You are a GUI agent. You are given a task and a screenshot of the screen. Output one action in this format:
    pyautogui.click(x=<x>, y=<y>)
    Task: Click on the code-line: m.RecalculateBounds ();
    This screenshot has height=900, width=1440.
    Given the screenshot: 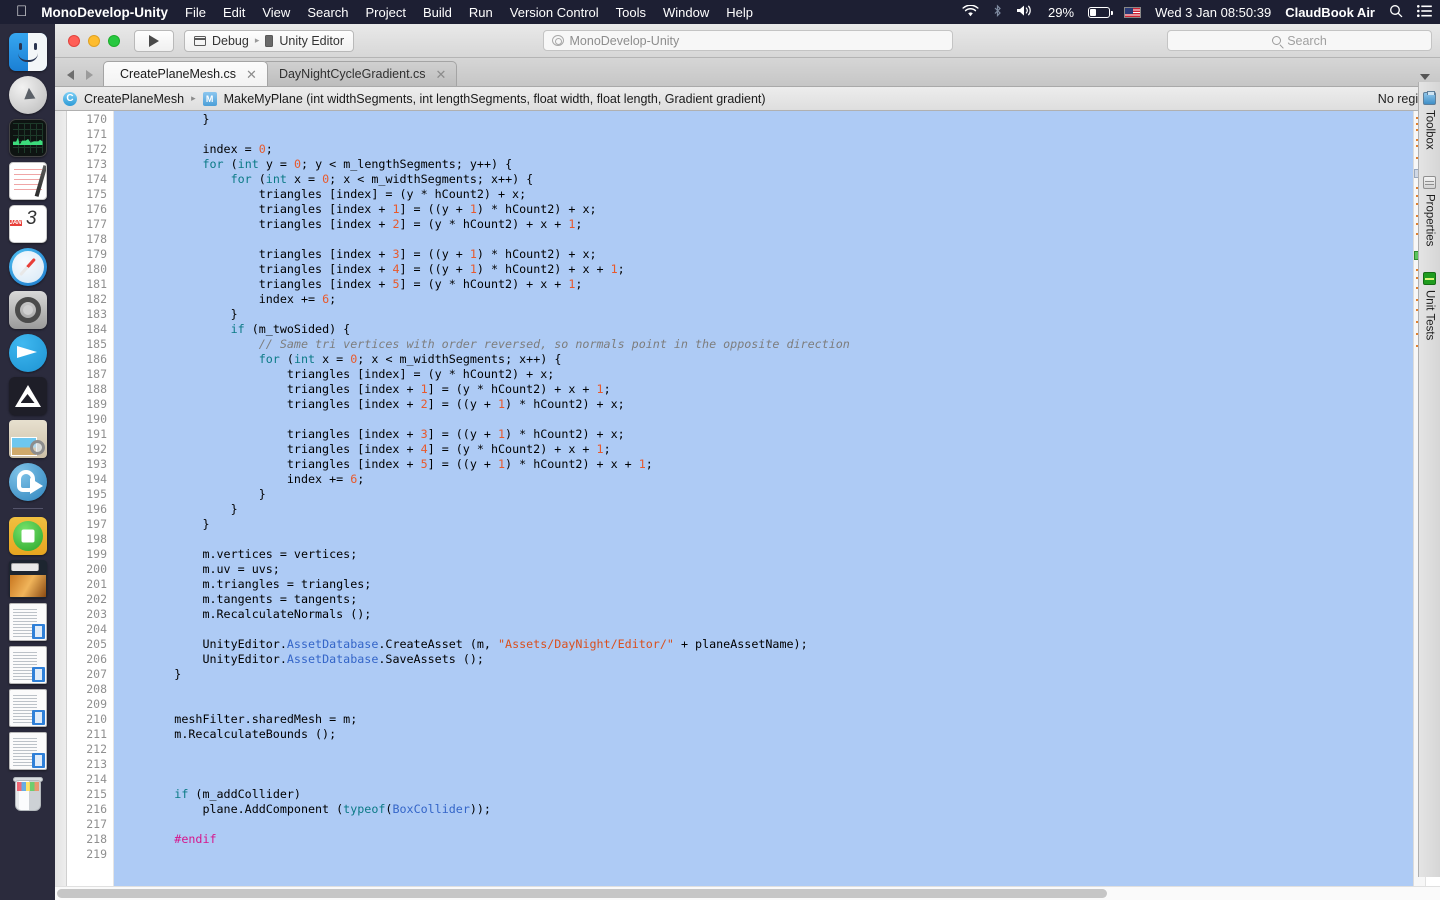 What is the action you would take?
    pyautogui.click(x=763, y=734)
    